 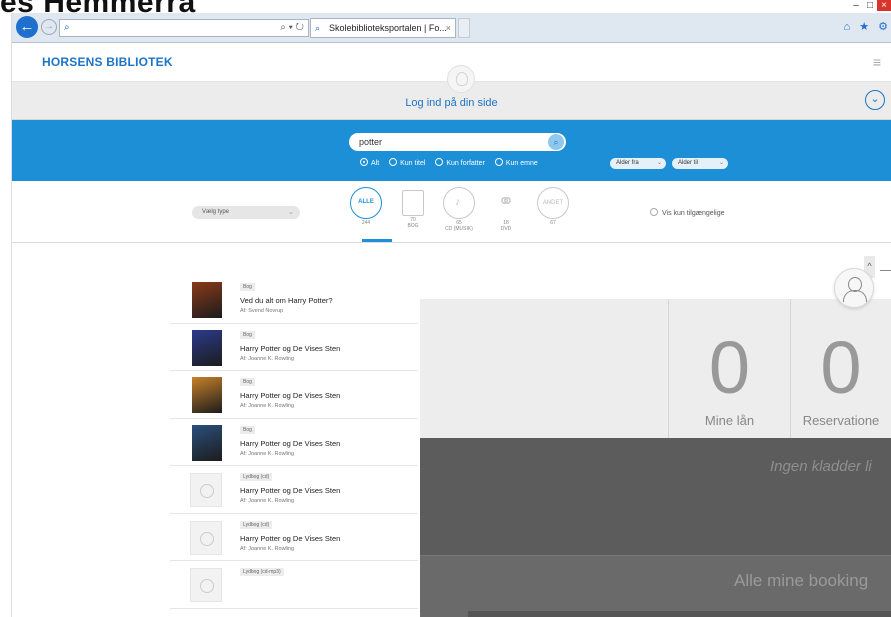 I want to click on browser-tab: ⌕ Skolebiblioteksportalen | Fo... ×, so click(x=383, y=28).